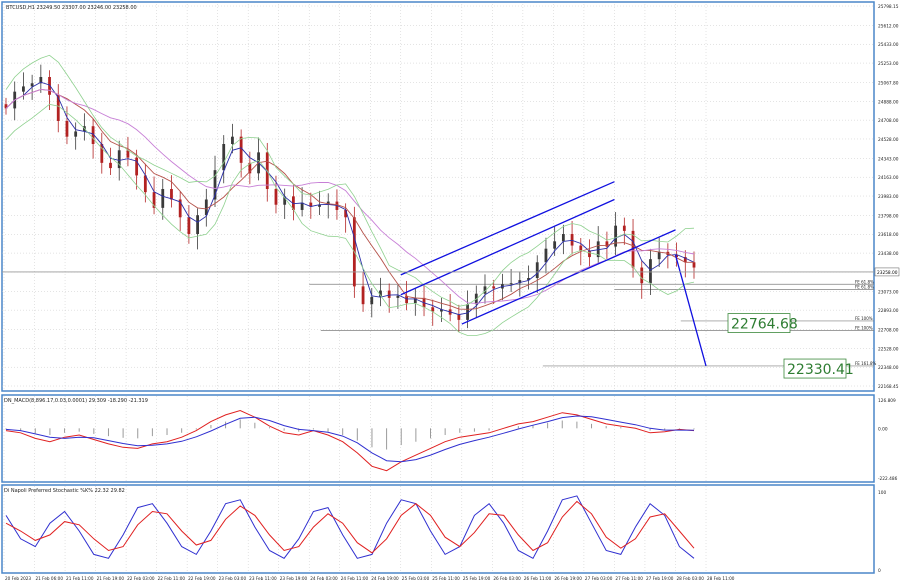 This screenshot has height=585, width=900. I want to click on target-price-label: 22764.68, so click(764, 325).